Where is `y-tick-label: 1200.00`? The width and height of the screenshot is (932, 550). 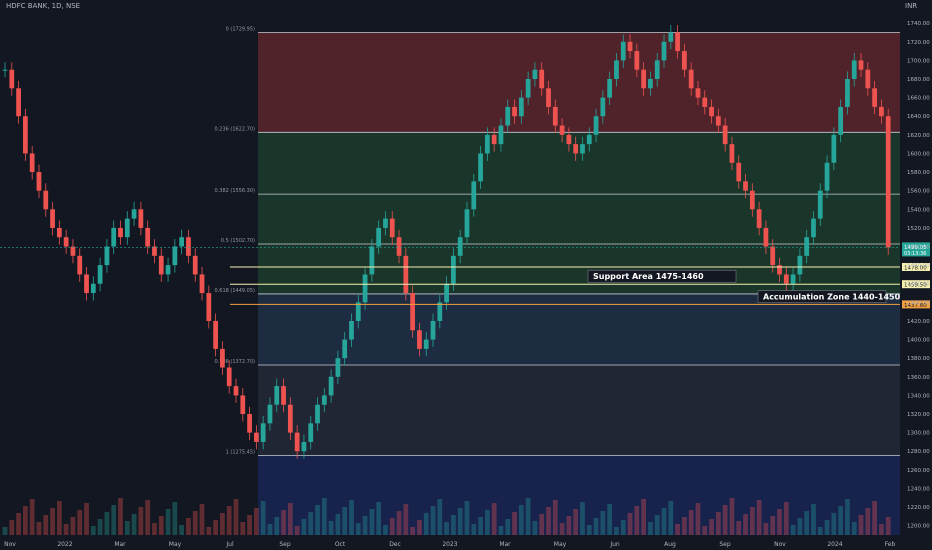
y-tick-label: 1200.00 is located at coordinates (918, 527).